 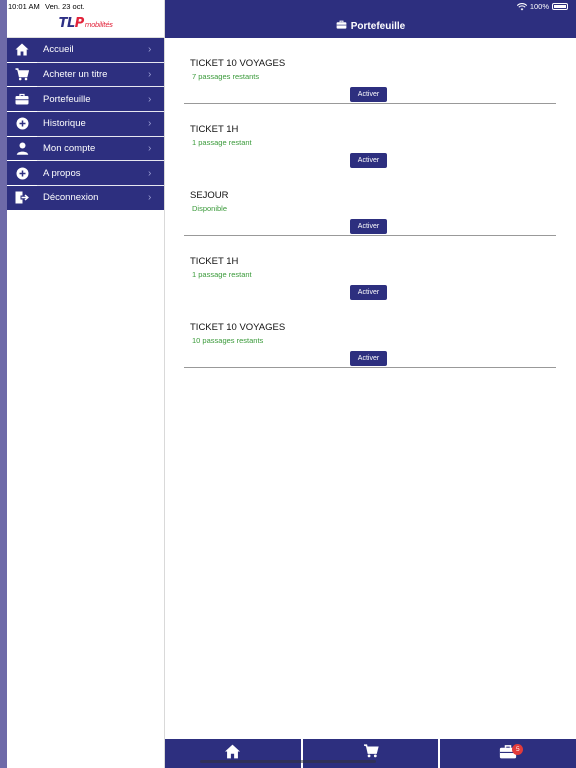 What do you see at coordinates (209, 195) in the screenshot?
I see `ticket-title: SEJOUR` at bounding box center [209, 195].